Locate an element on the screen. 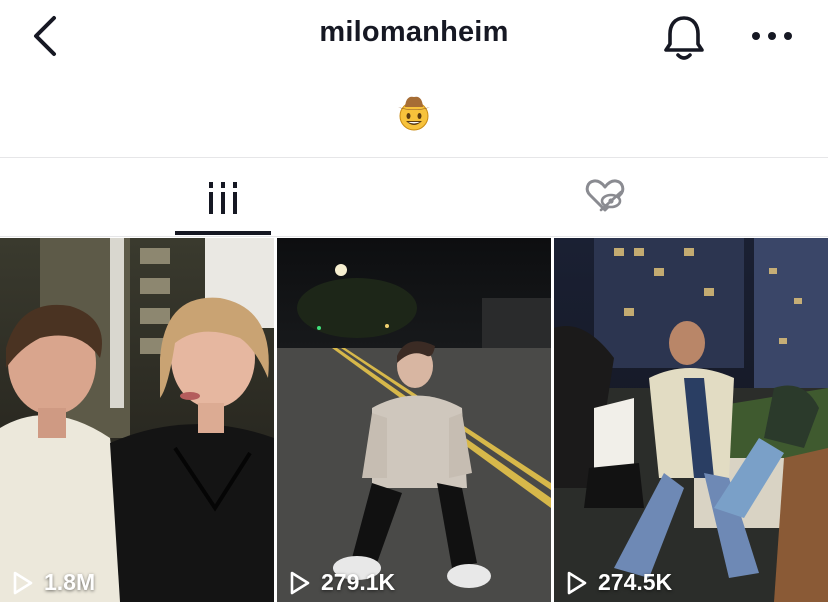  video-views: 279.1K is located at coordinates (342, 582).